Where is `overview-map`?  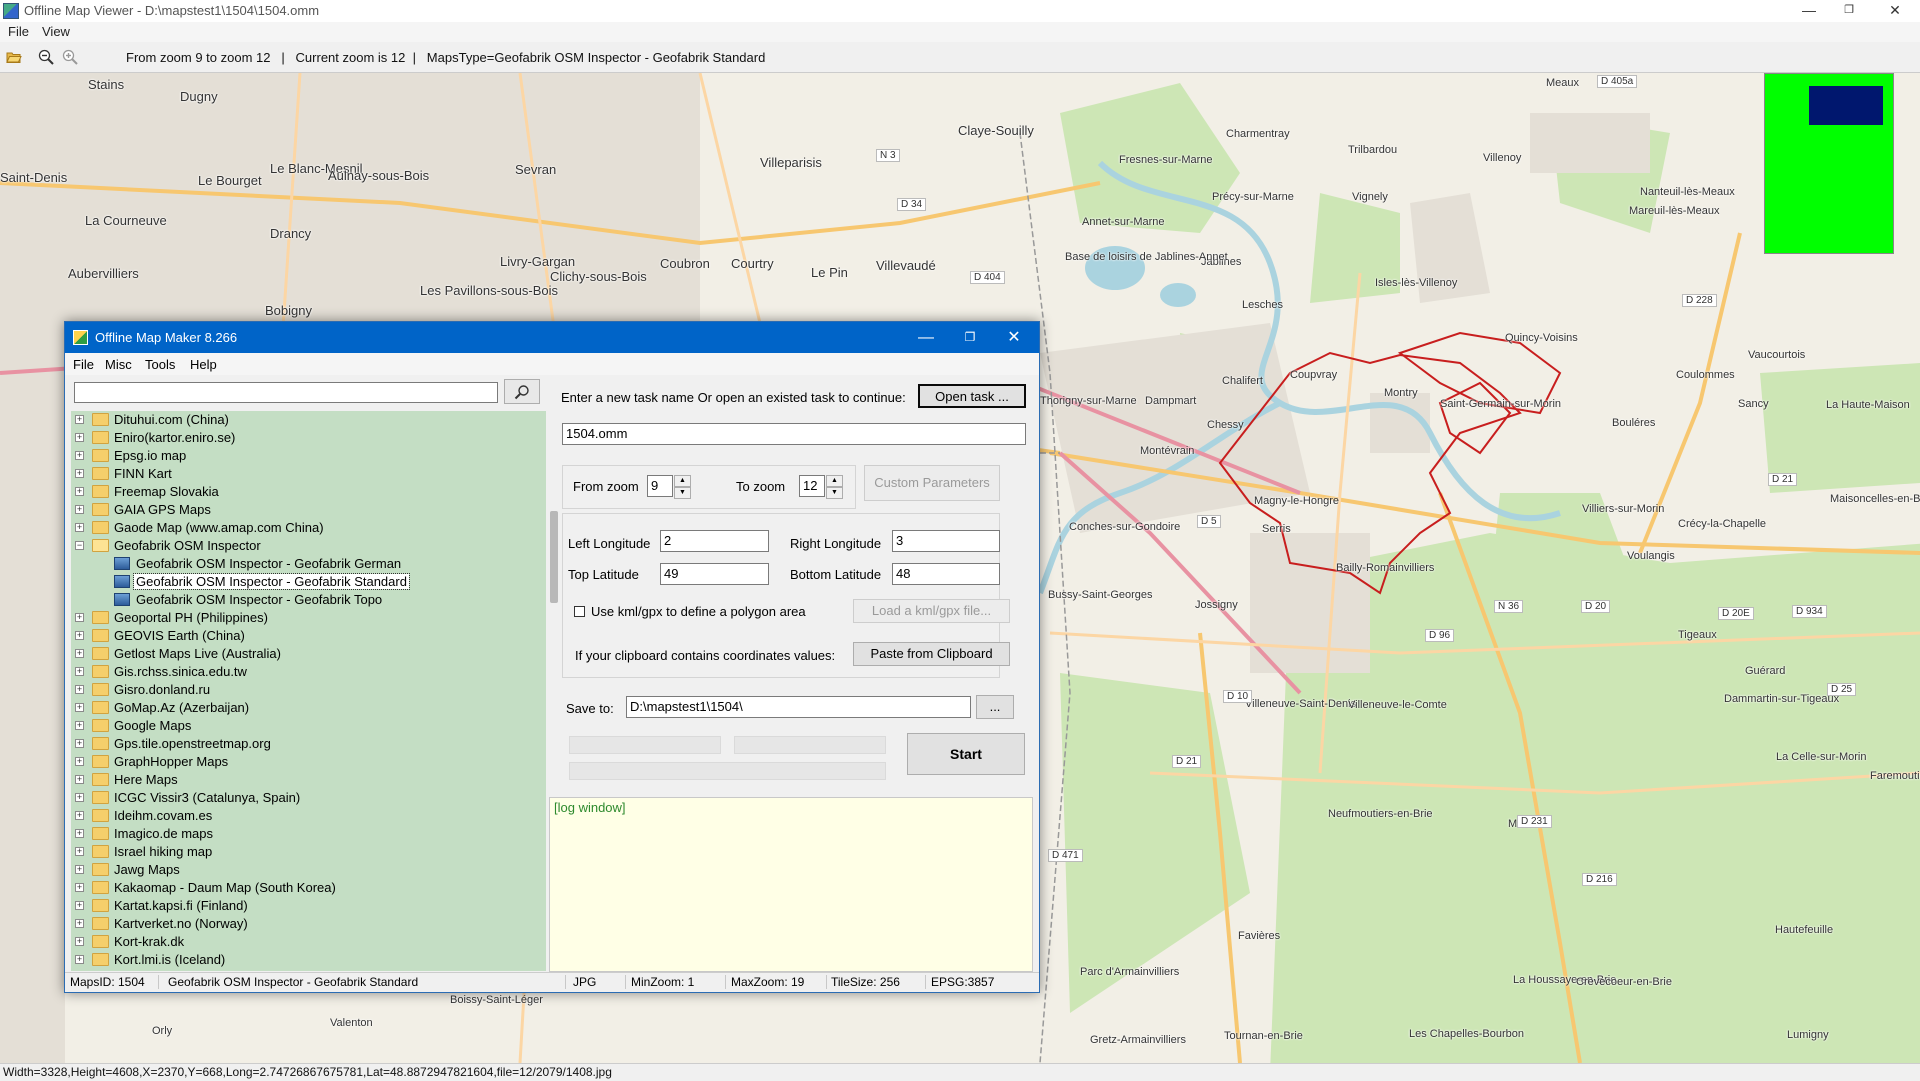
overview-map is located at coordinates (1829, 163).